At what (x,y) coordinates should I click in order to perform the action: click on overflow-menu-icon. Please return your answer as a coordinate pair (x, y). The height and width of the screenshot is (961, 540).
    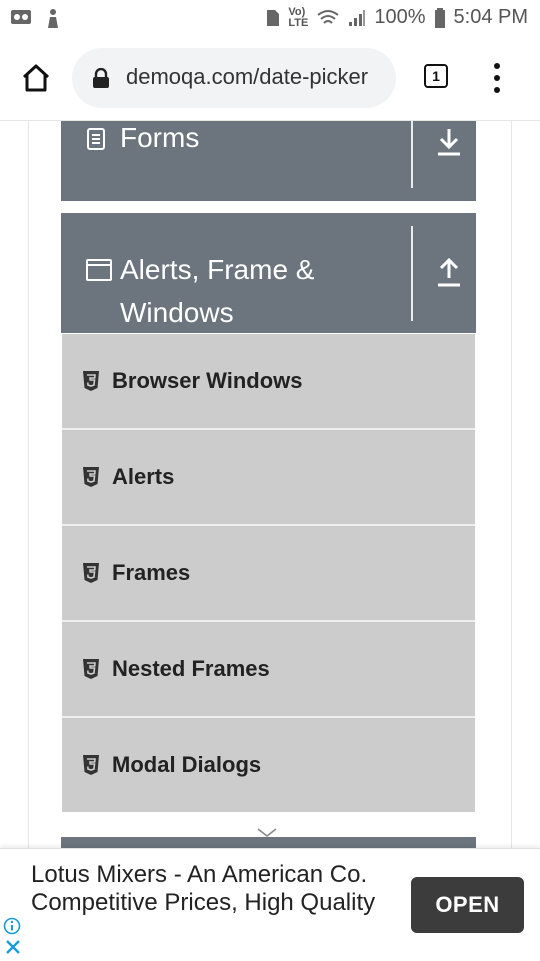
    Looking at the image, I should click on (497, 78).